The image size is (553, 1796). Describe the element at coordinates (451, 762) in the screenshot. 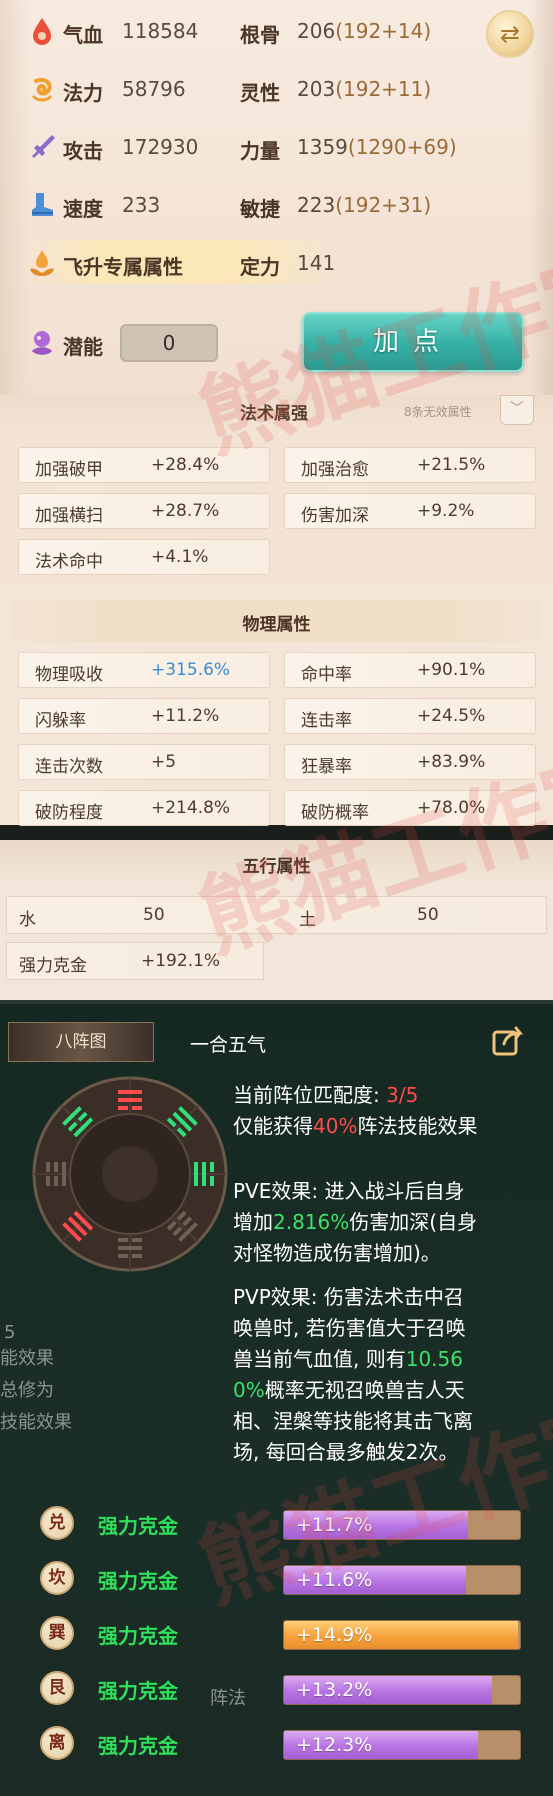

I see `physical-item-value: +83.9%` at that location.